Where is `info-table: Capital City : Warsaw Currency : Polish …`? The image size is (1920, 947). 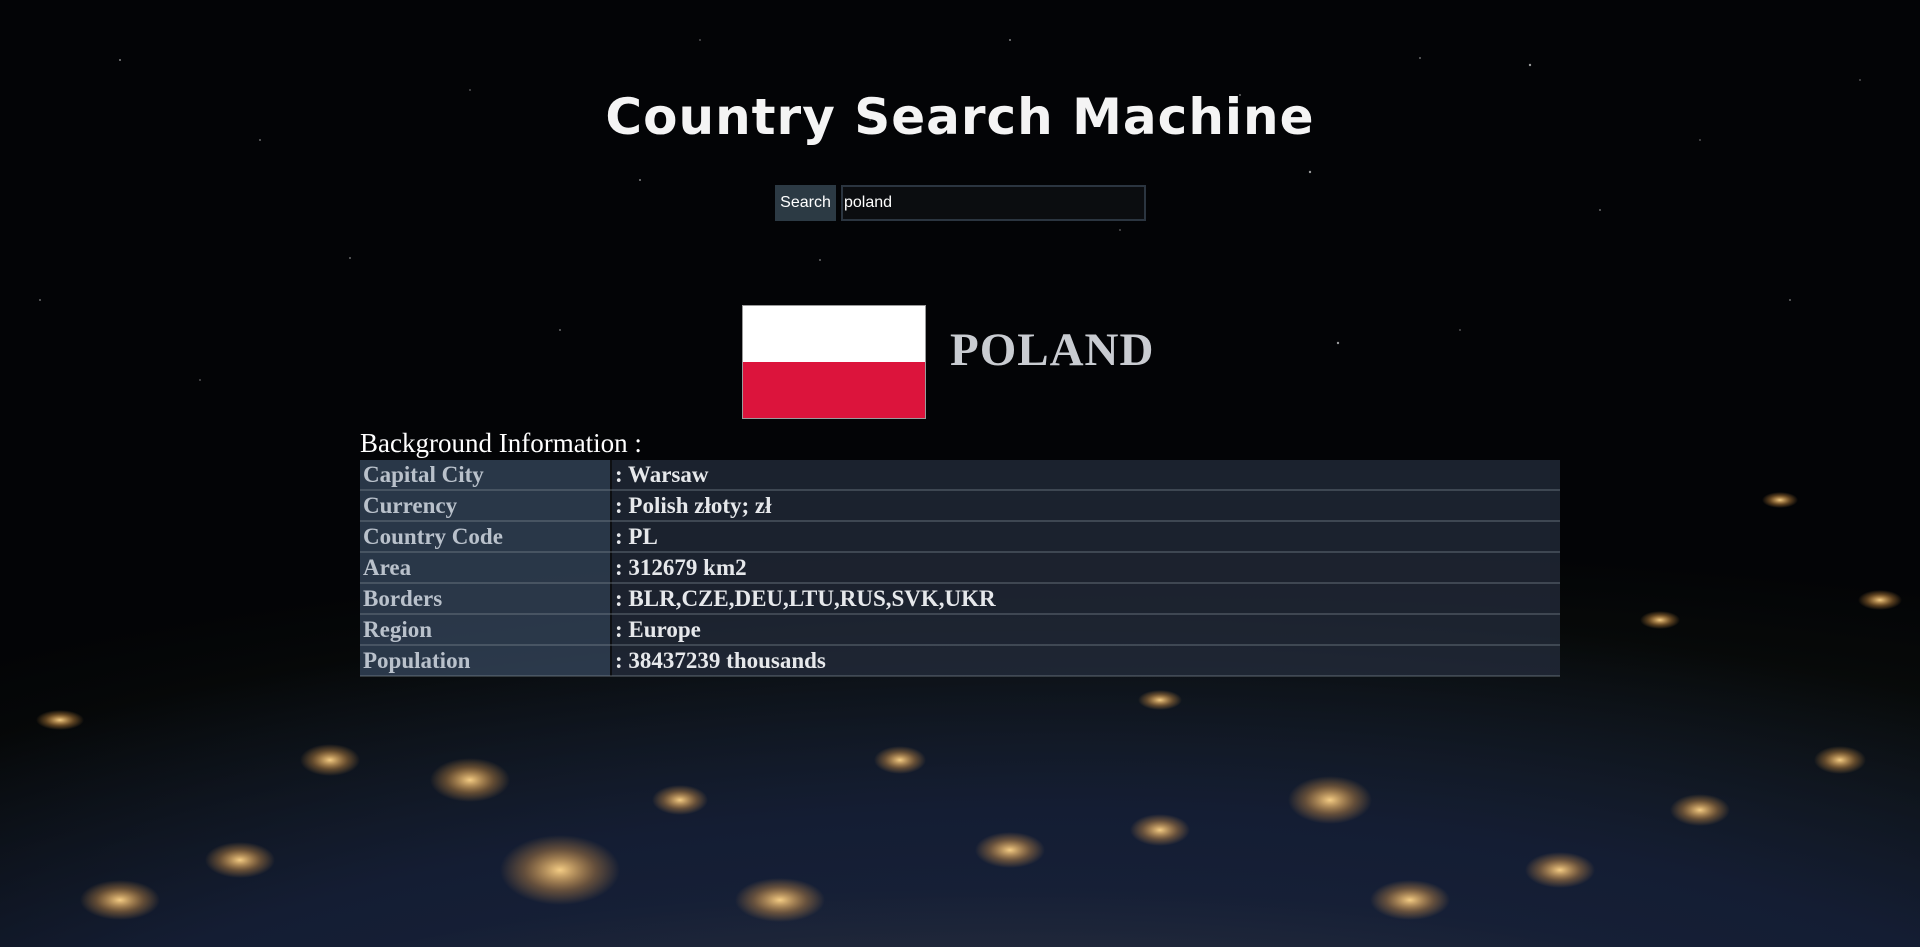
info-table: Capital City : Warsaw Currency : Polish … is located at coordinates (960, 568).